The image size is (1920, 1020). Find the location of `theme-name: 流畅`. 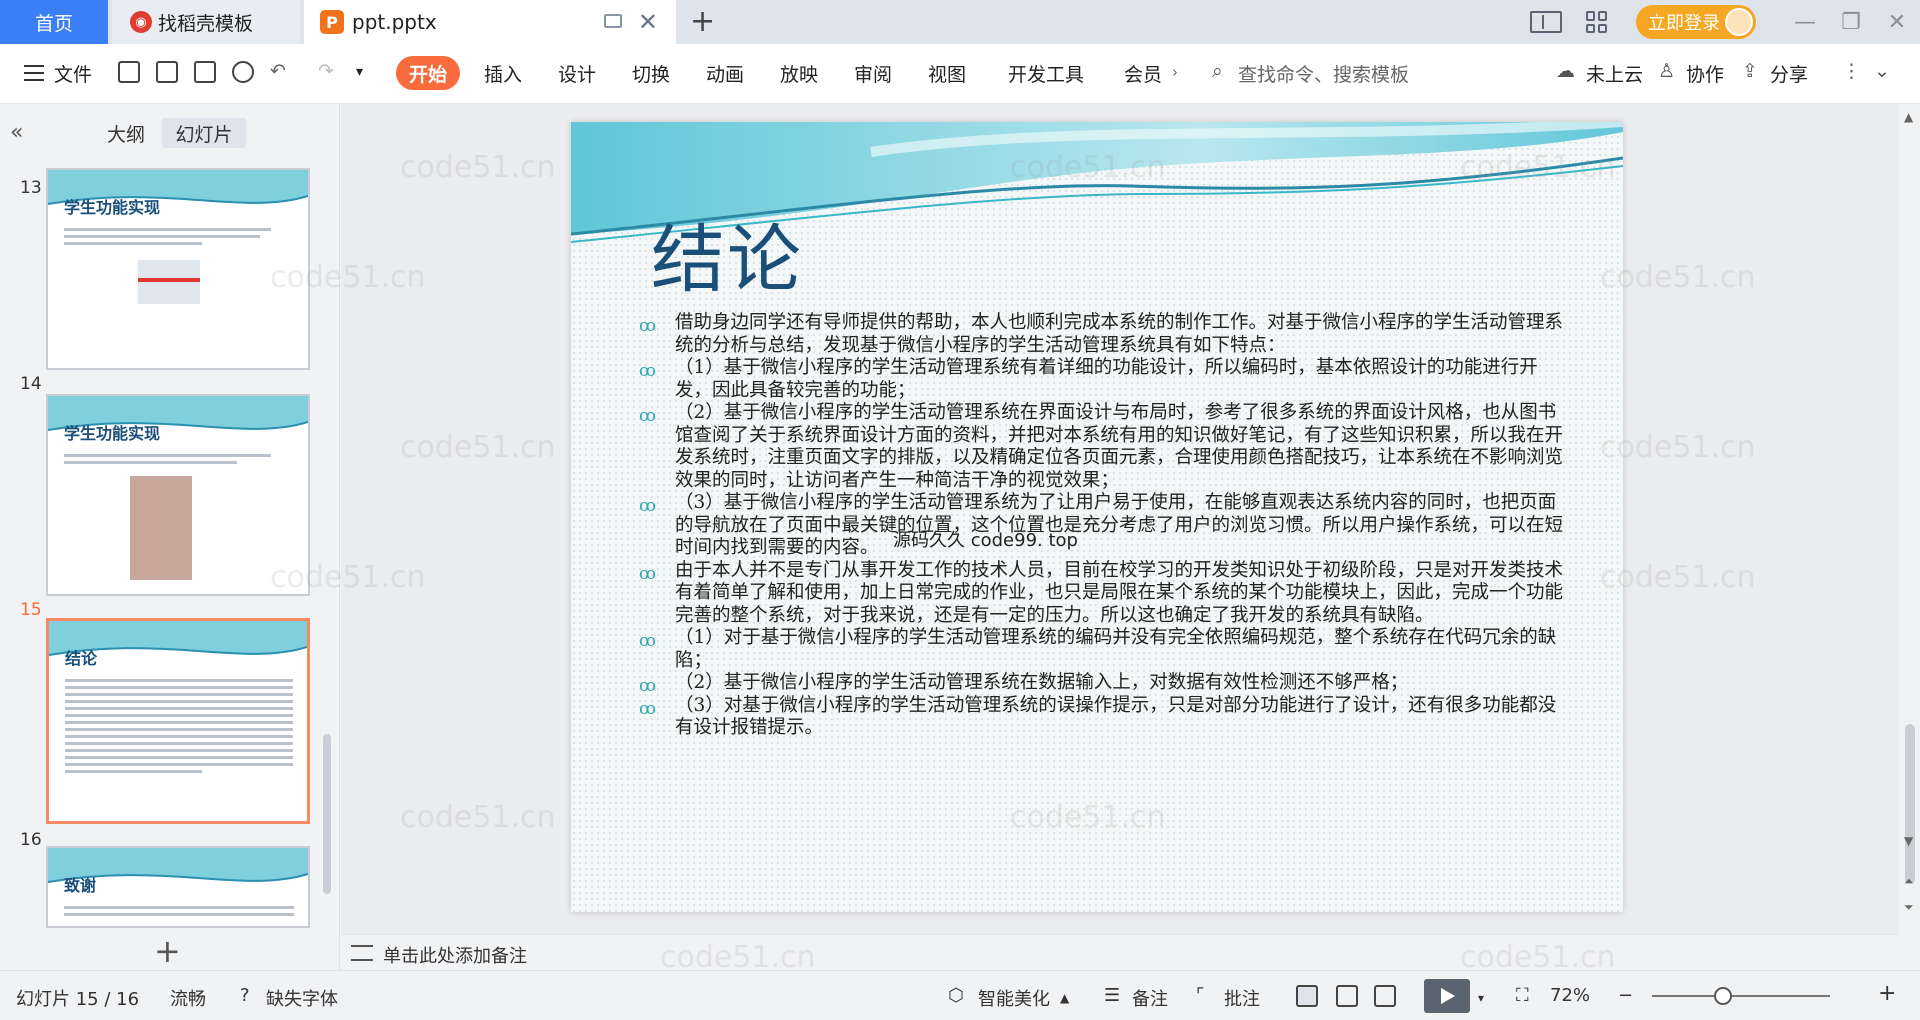

theme-name: 流畅 is located at coordinates (188, 998).